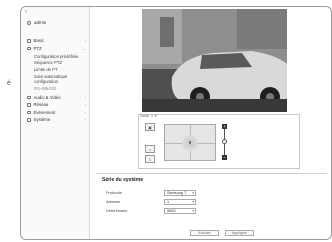  Describe the element at coordinates (29, 48) in the screenshot. I see `ptz-icon` at that location.